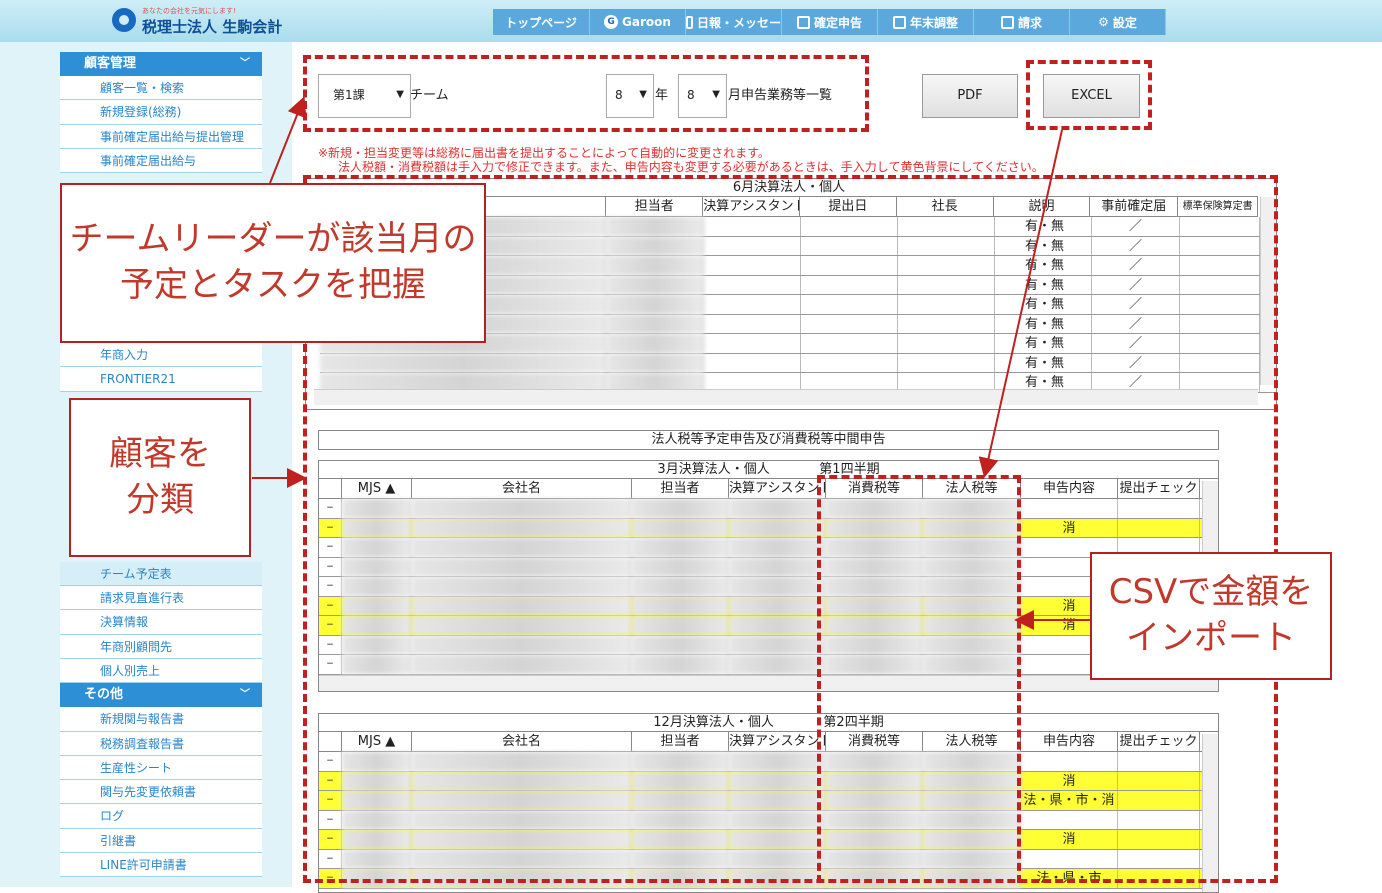  Describe the element at coordinates (161, 792) in the screenshot. I see `sidebar-item-client-change: 関与先変更依頼書` at that location.